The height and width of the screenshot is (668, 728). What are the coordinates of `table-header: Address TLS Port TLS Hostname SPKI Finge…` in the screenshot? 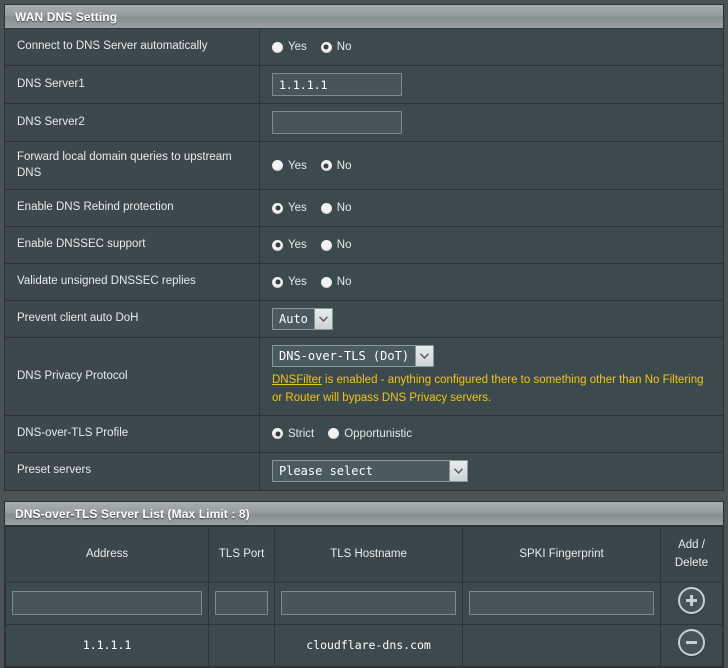 It's located at (363, 554).